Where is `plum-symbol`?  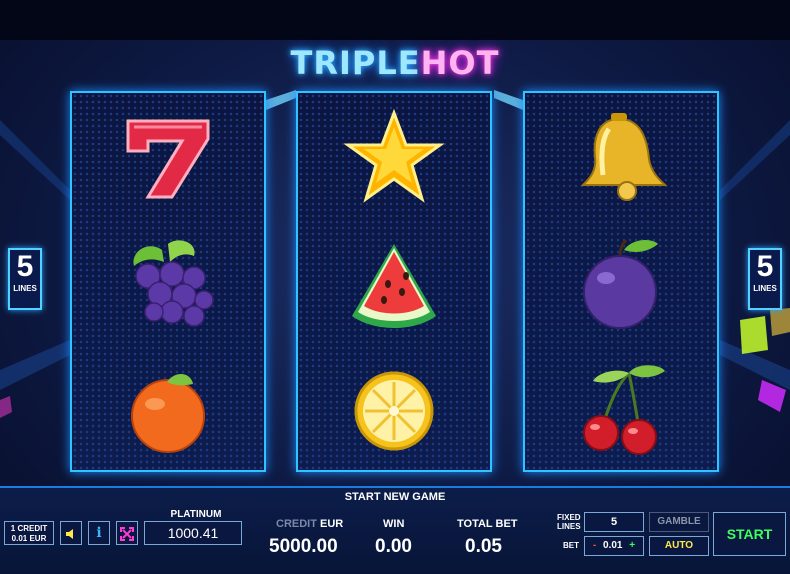
plum-symbol is located at coordinates (621, 283).